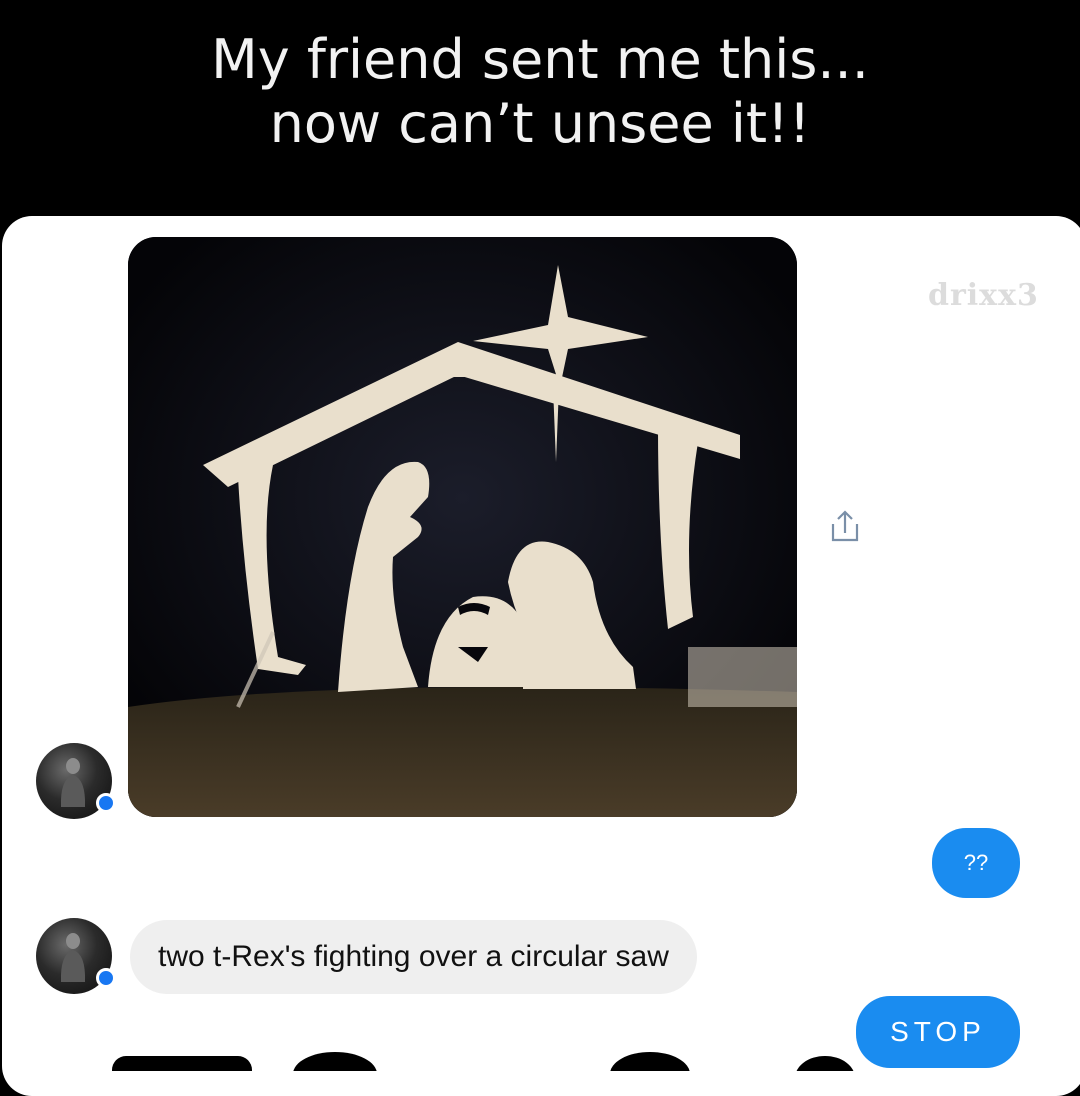  What do you see at coordinates (983, 295) in the screenshot?
I see `watermark: drixx3` at bounding box center [983, 295].